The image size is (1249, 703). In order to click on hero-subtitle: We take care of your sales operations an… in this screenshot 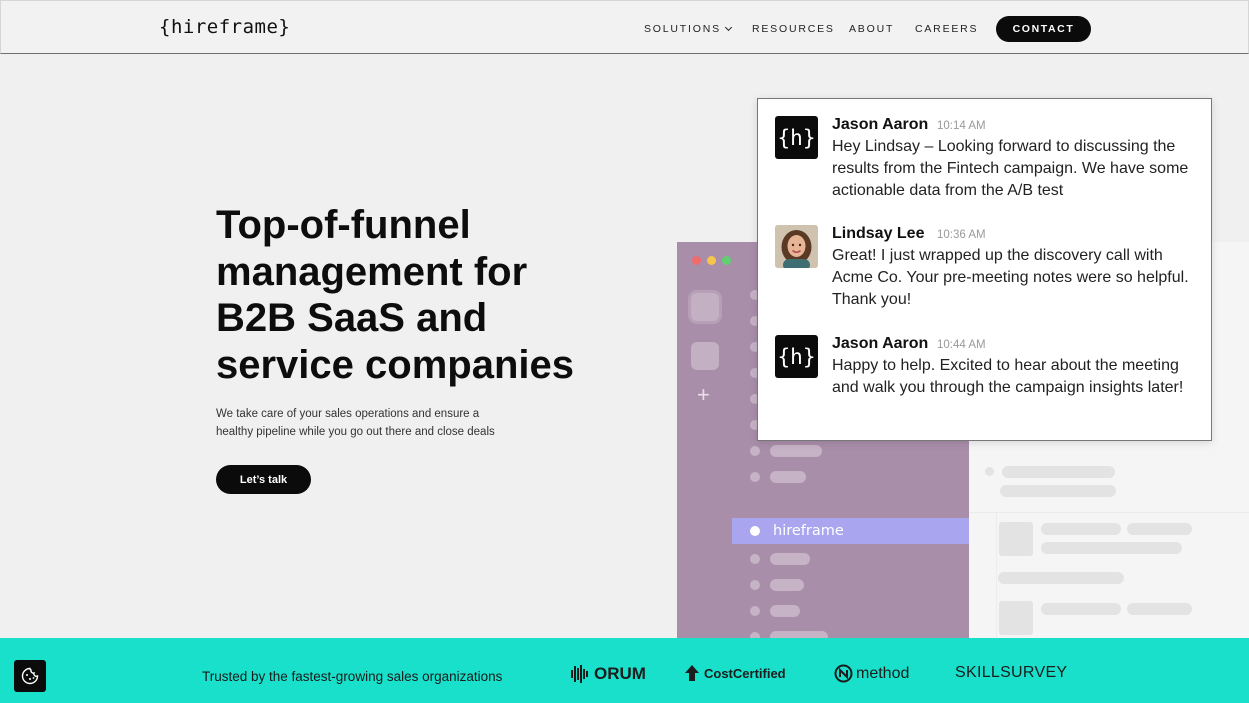, I will do `click(366, 423)`.